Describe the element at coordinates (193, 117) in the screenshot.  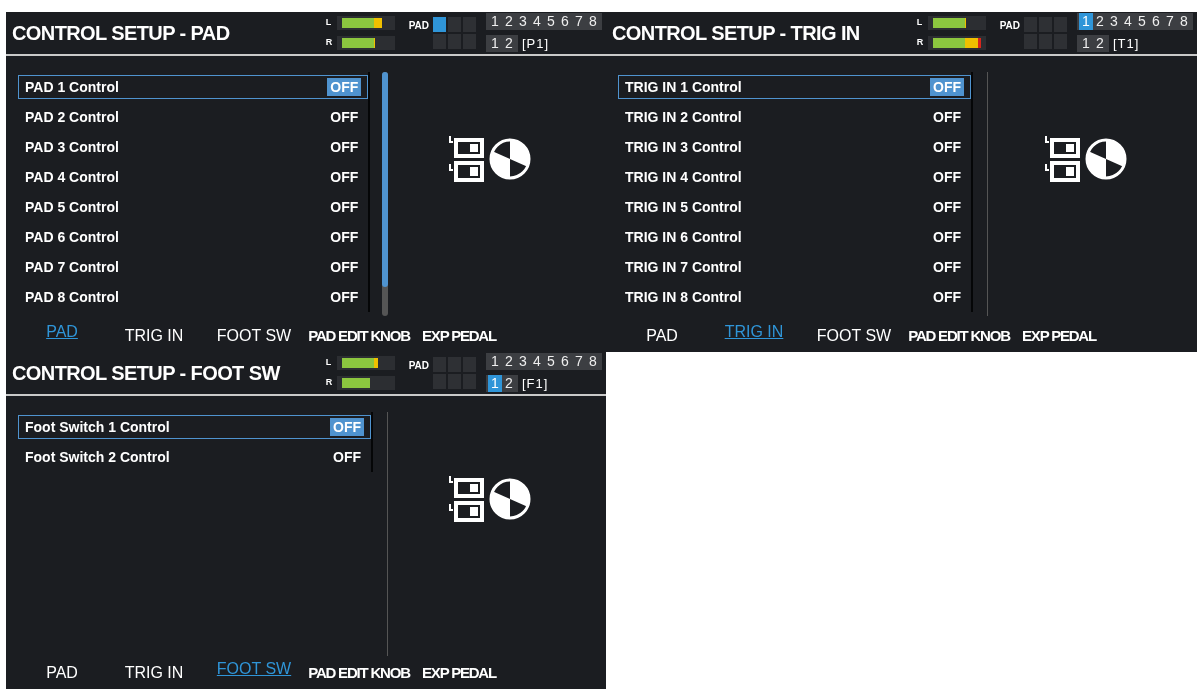
I see `list-row: PAD 2 Control OFF` at that location.